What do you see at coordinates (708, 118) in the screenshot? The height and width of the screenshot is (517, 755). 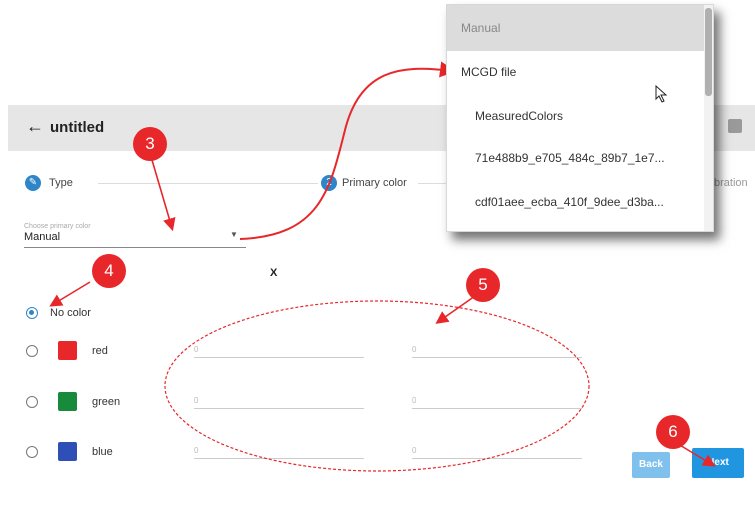 I see `dropdown-scrollbar` at bounding box center [708, 118].